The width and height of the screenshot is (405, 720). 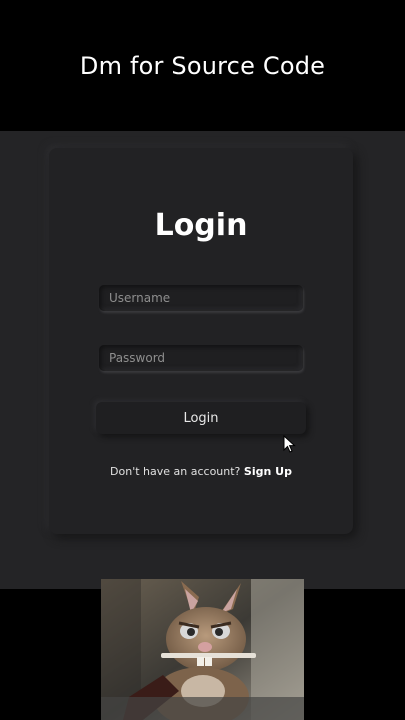 I want to click on signup-link: Sign Up, so click(x=268, y=471).